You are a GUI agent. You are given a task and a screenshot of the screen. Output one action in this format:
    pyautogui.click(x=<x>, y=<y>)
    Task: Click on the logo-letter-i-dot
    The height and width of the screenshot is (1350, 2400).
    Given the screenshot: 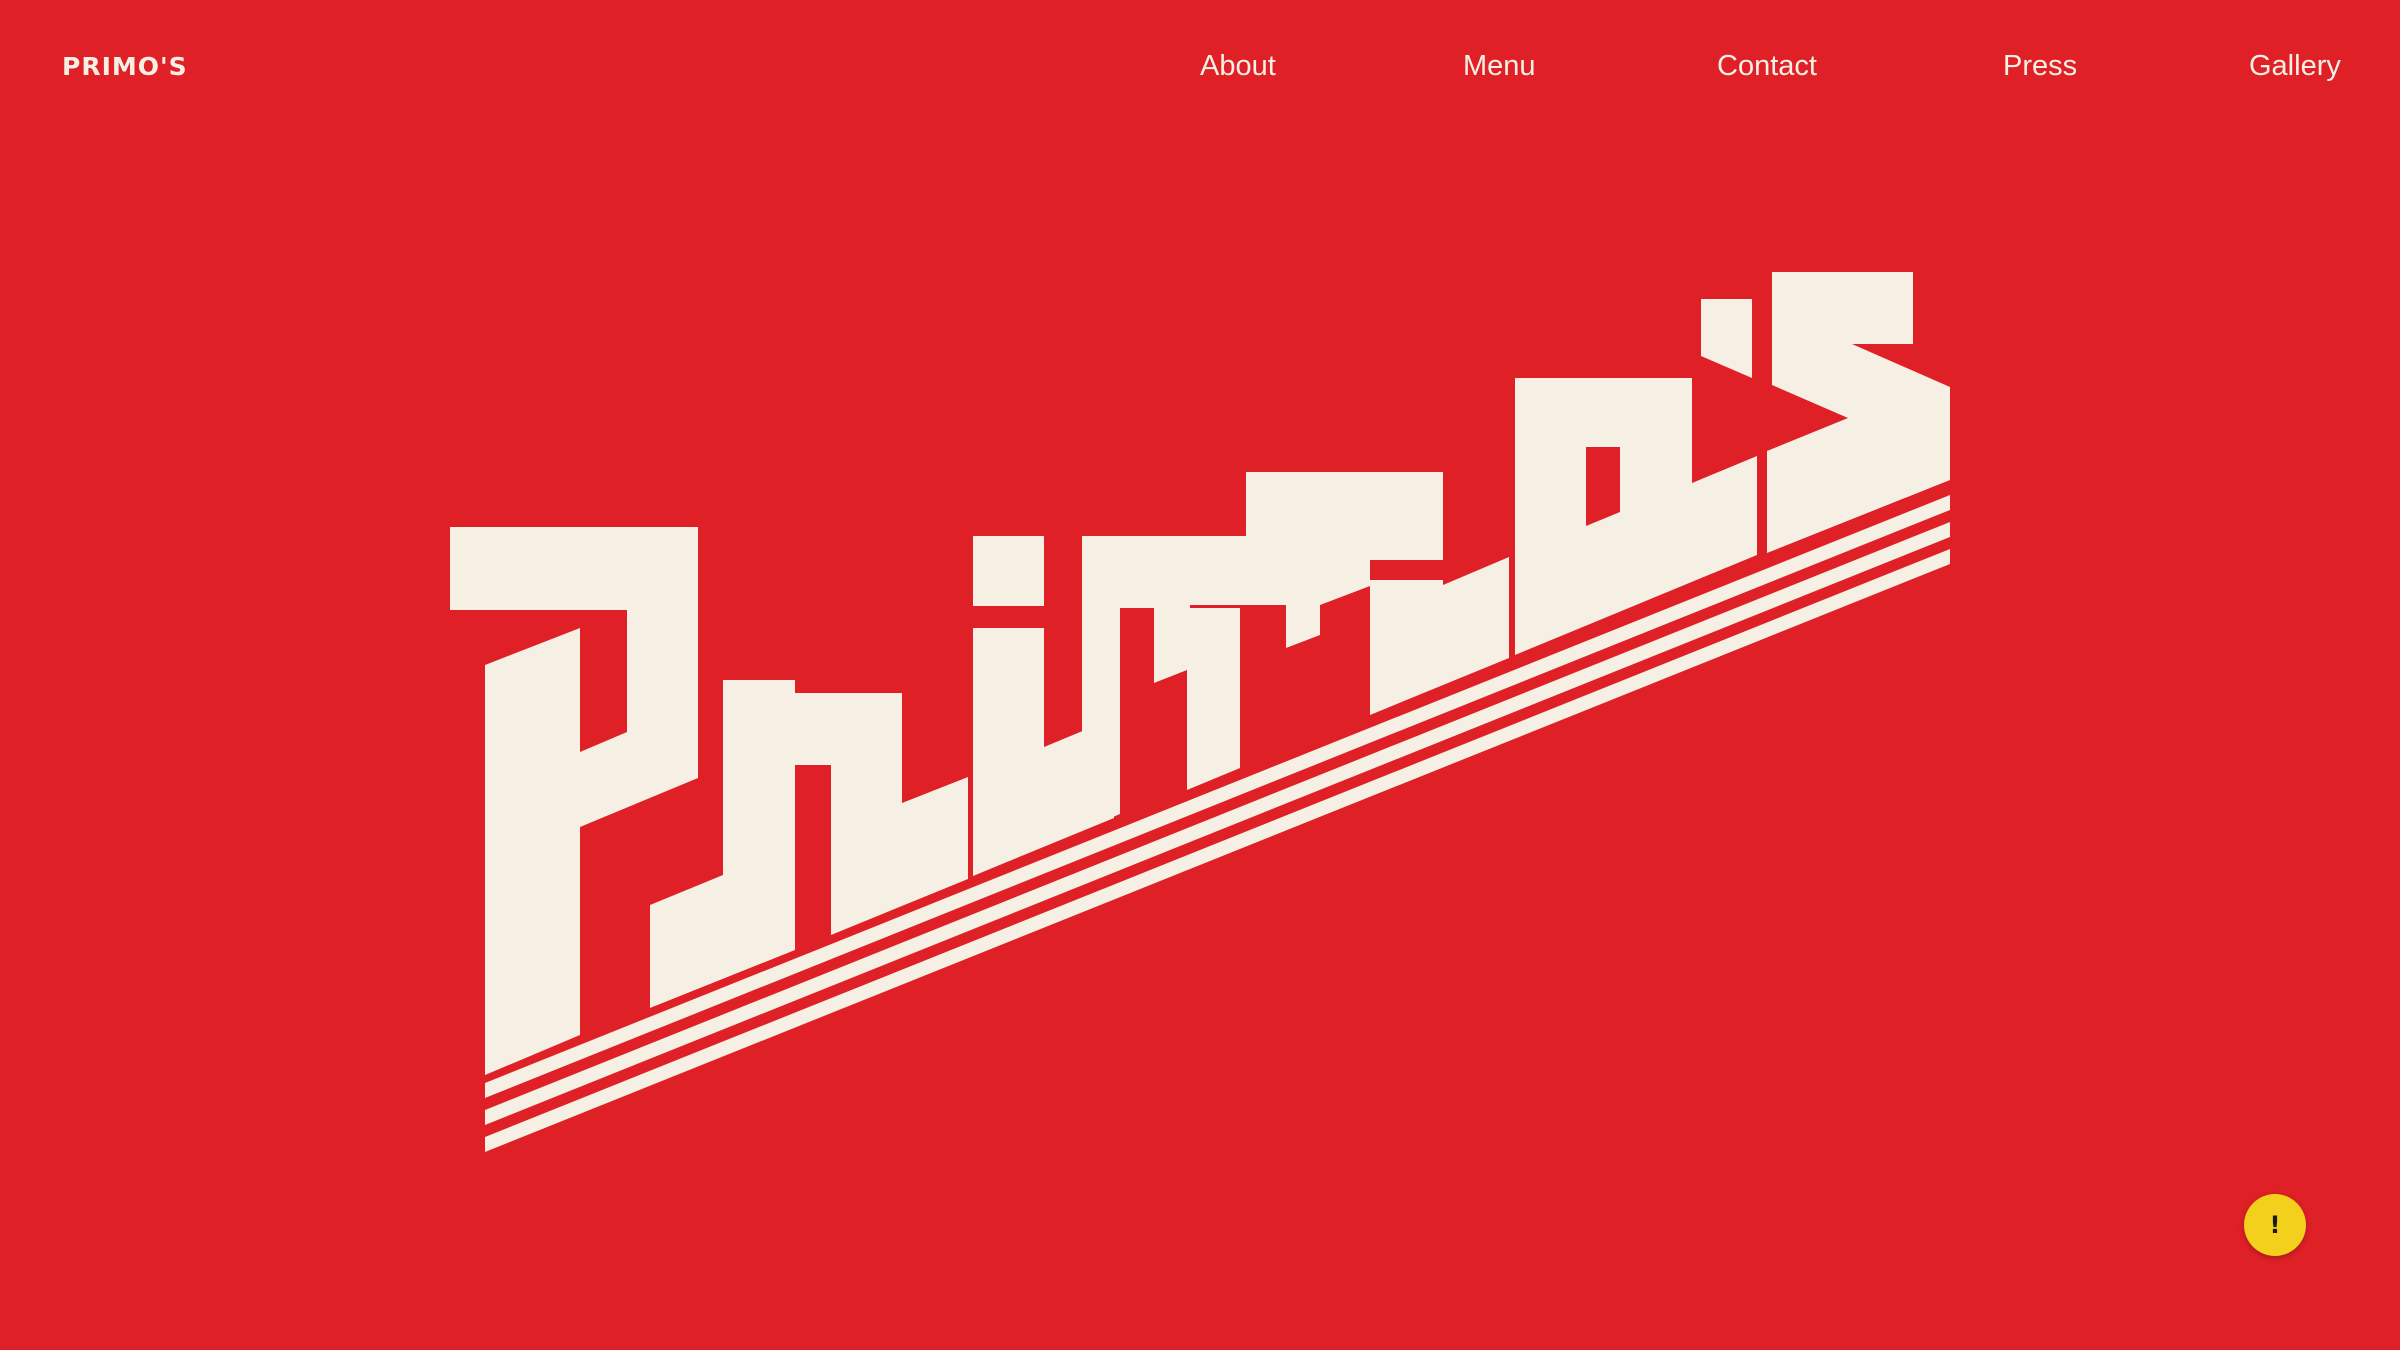 What is the action you would take?
    pyautogui.click(x=1008, y=571)
    